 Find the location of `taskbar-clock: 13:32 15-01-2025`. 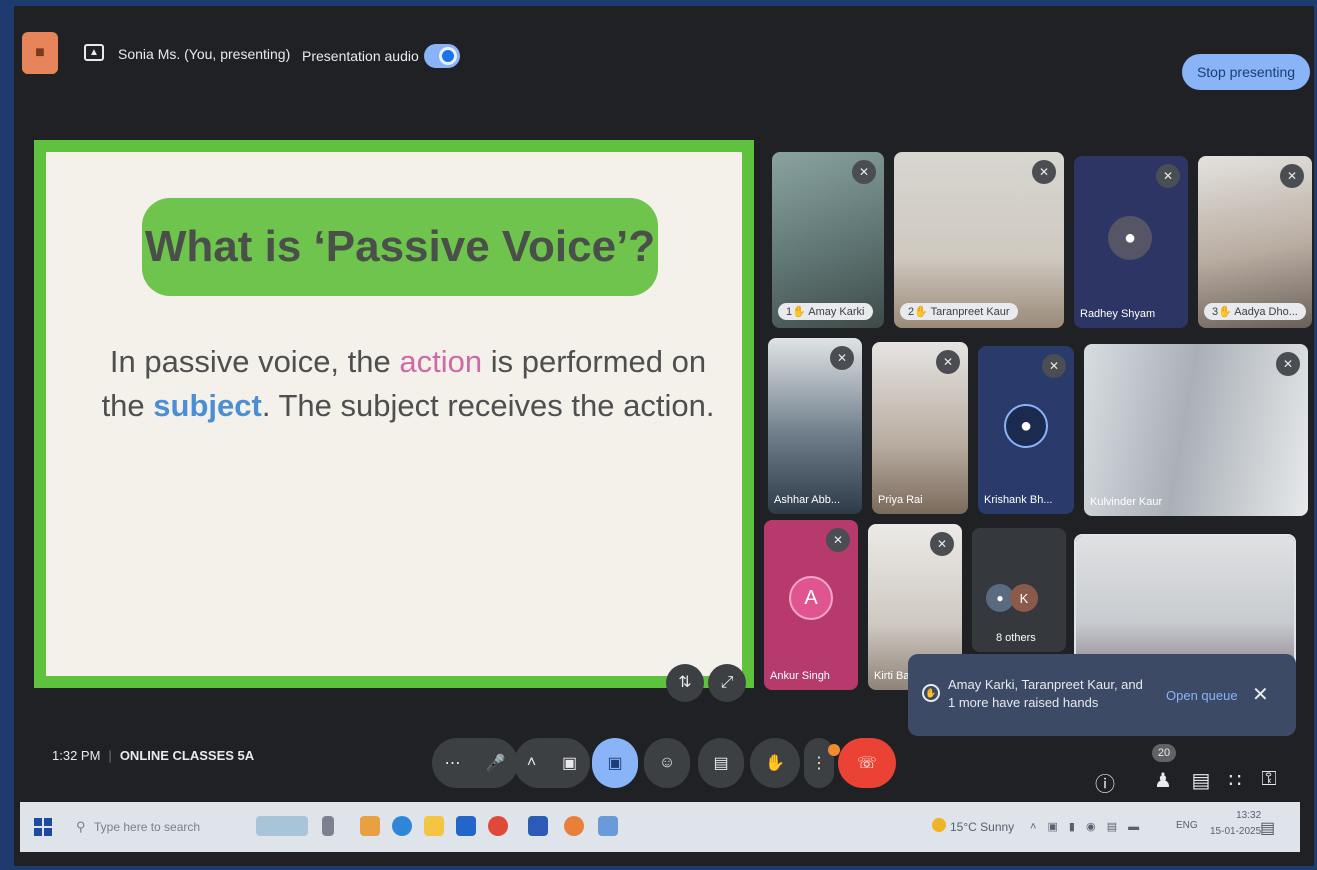

taskbar-clock: 13:32 15-01-2025 is located at coordinates (1235, 824).